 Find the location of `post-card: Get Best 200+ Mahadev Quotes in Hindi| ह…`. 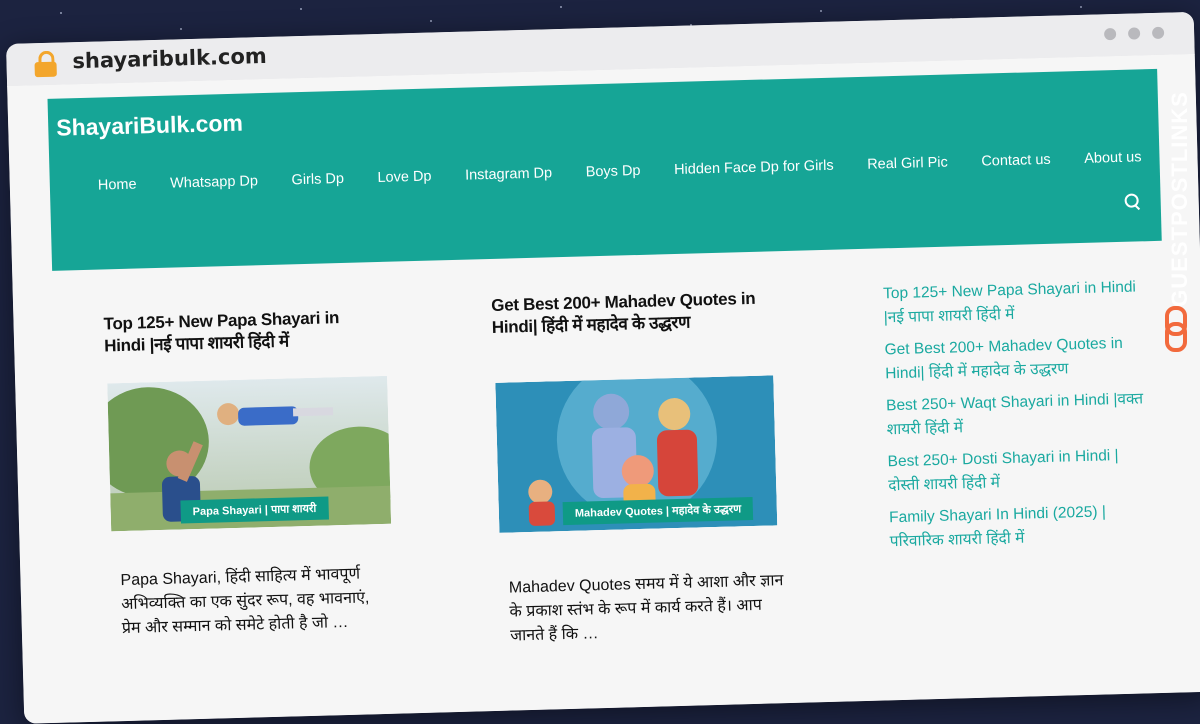

post-card: Get Best 200+ Mahadev Quotes in Hindi| ह… is located at coordinates (626, 313).